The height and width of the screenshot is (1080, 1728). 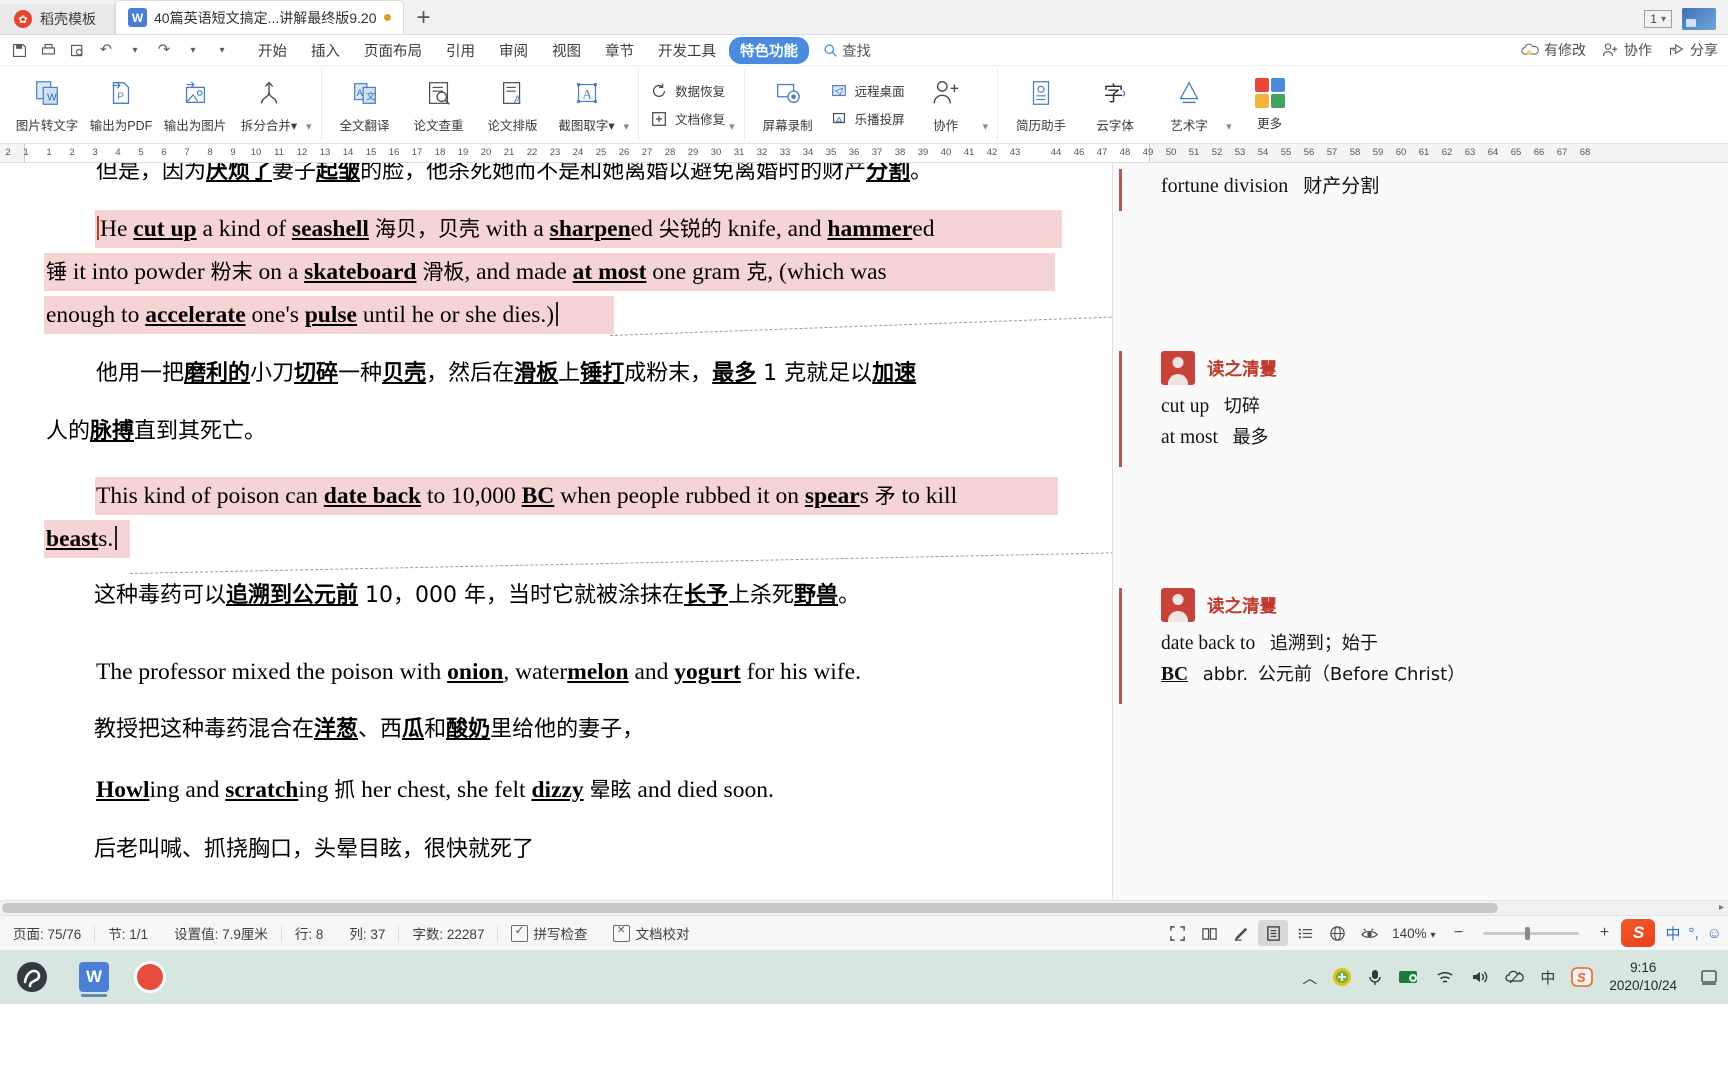 What do you see at coordinates (1115, 105) in the screenshot?
I see `ribbon-button-cloud-font: 字 云字体` at bounding box center [1115, 105].